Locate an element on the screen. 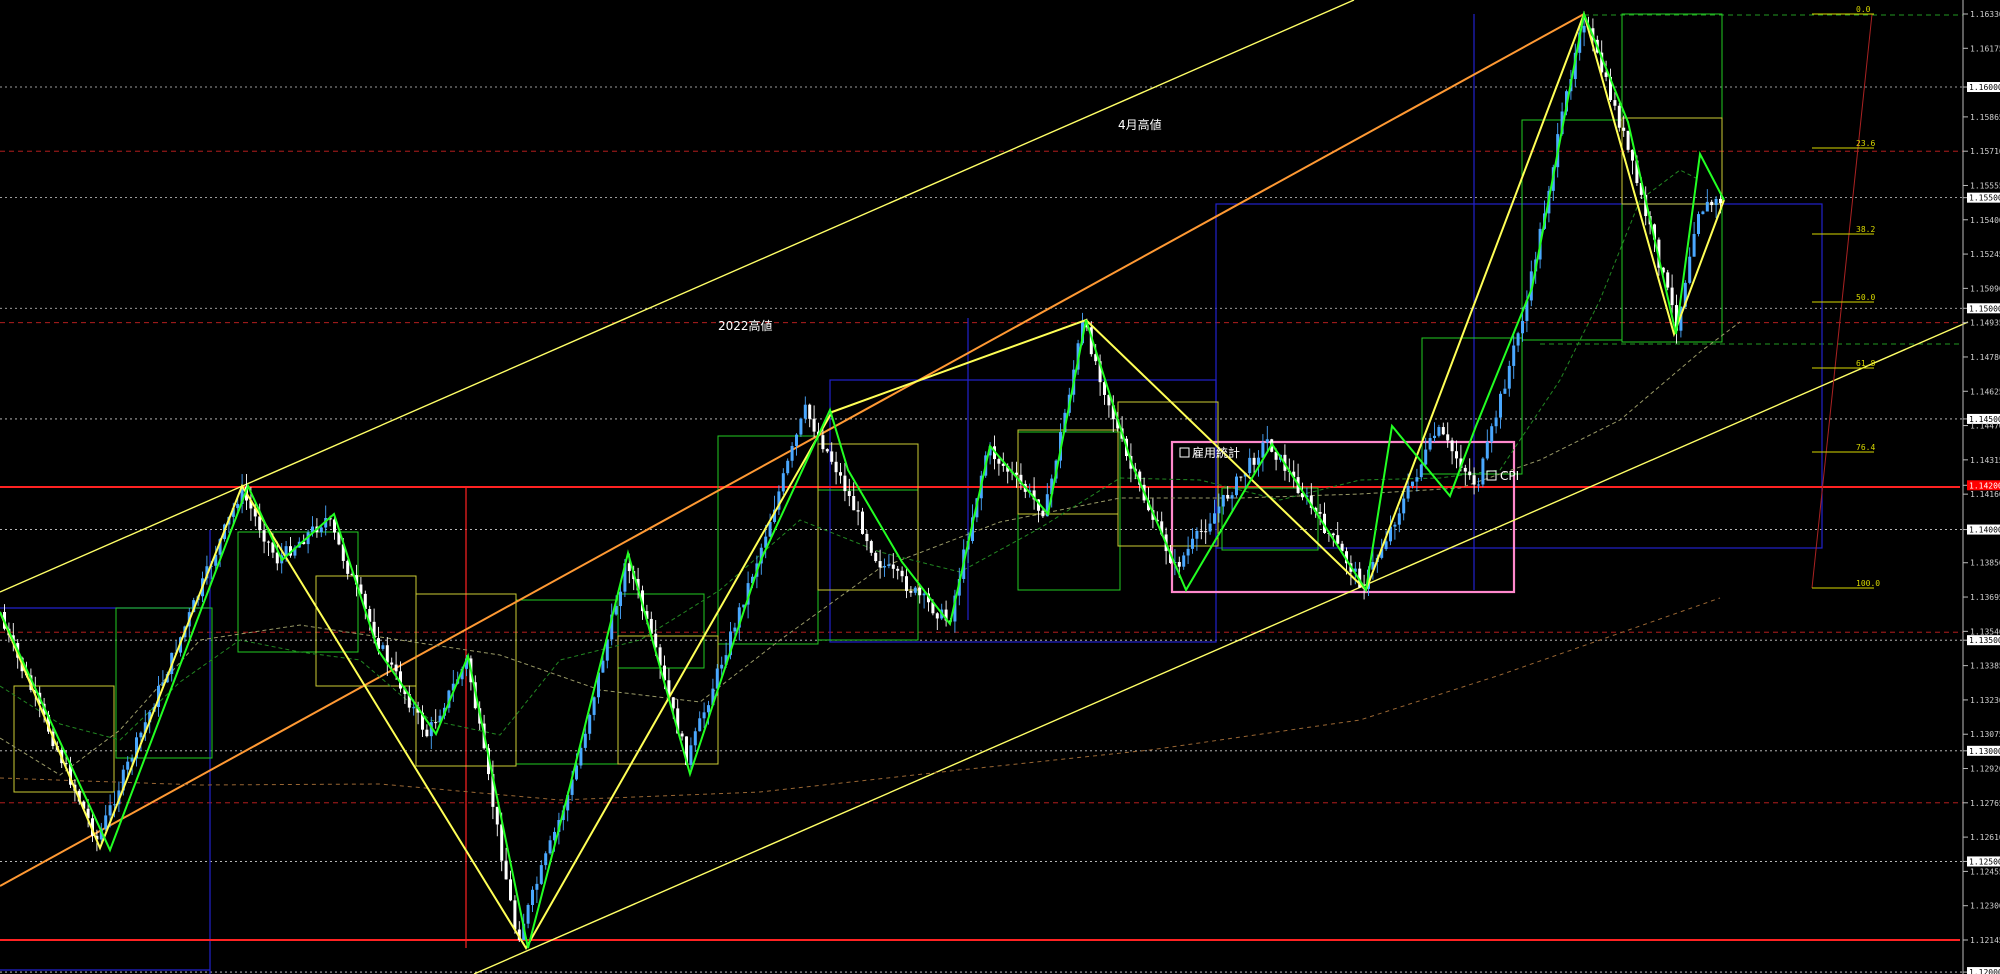 This screenshot has height=974, width=2000. fib-level-label: 38.2 is located at coordinates (1865, 229).